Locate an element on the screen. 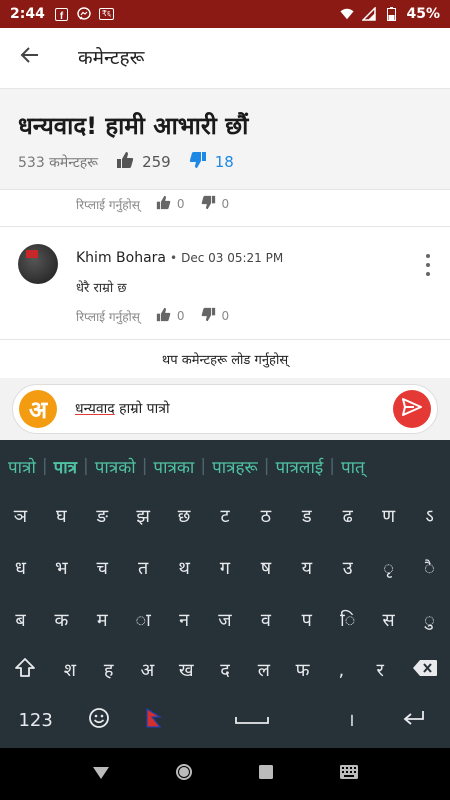  key: श is located at coordinates (69, 670).